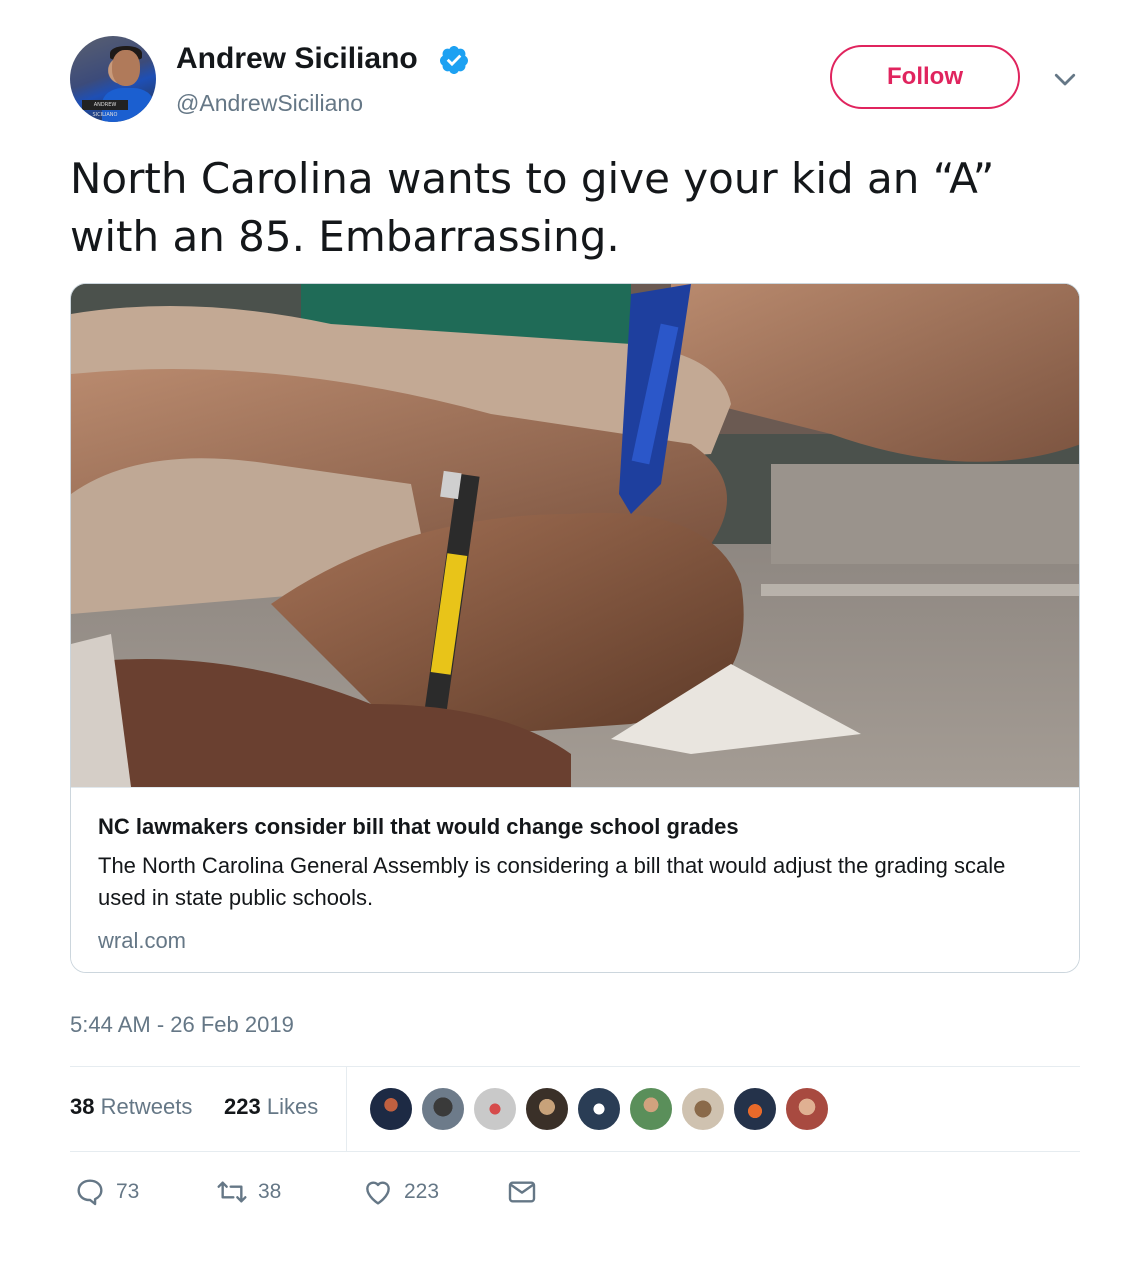 The image size is (1140, 1262). I want to click on chevron-down-icon, so click(1065, 79).